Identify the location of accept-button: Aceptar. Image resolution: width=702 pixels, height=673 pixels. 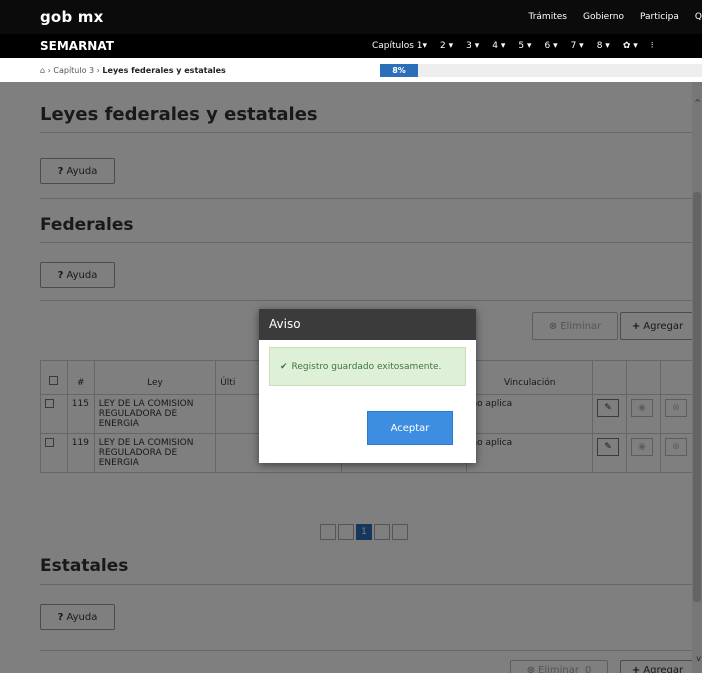
(410, 428).